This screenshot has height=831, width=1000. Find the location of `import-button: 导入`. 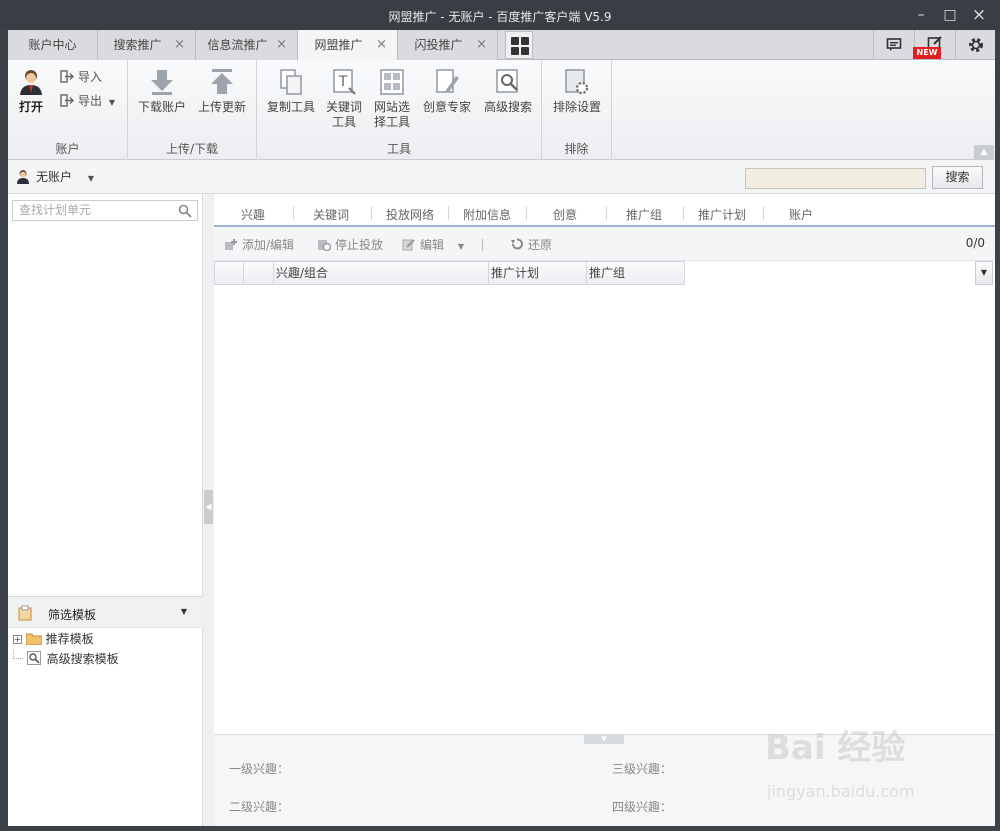

import-button: 导入 is located at coordinates (81, 76).